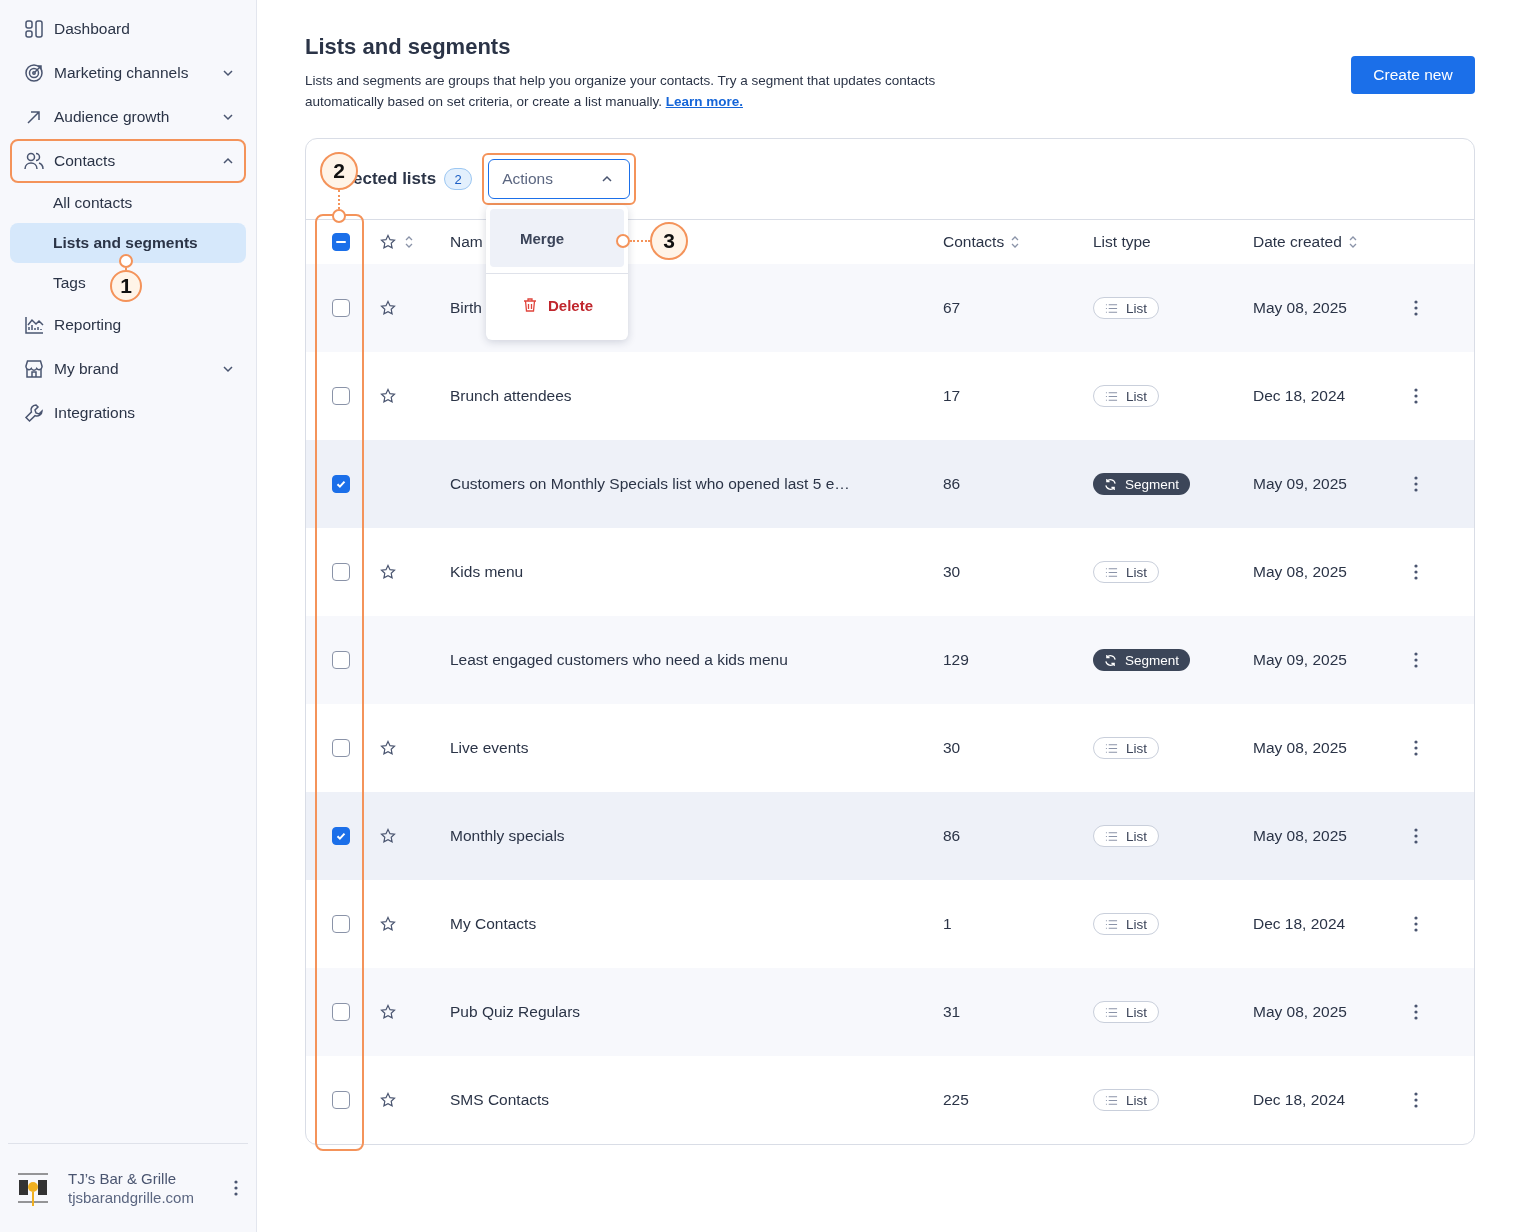 The width and height of the screenshot is (1524, 1232). What do you see at coordinates (75, 203) in the screenshot?
I see `nav-subitem: All contacts` at bounding box center [75, 203].